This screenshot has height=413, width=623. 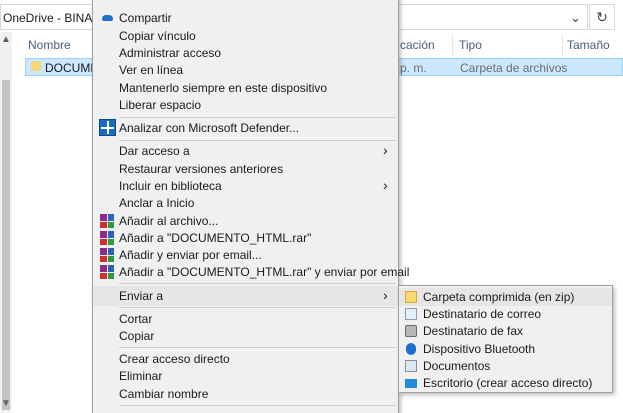 I want to click on menu-item-pin-to-start: Anclar a Inicio, so click(x=245, y=203).